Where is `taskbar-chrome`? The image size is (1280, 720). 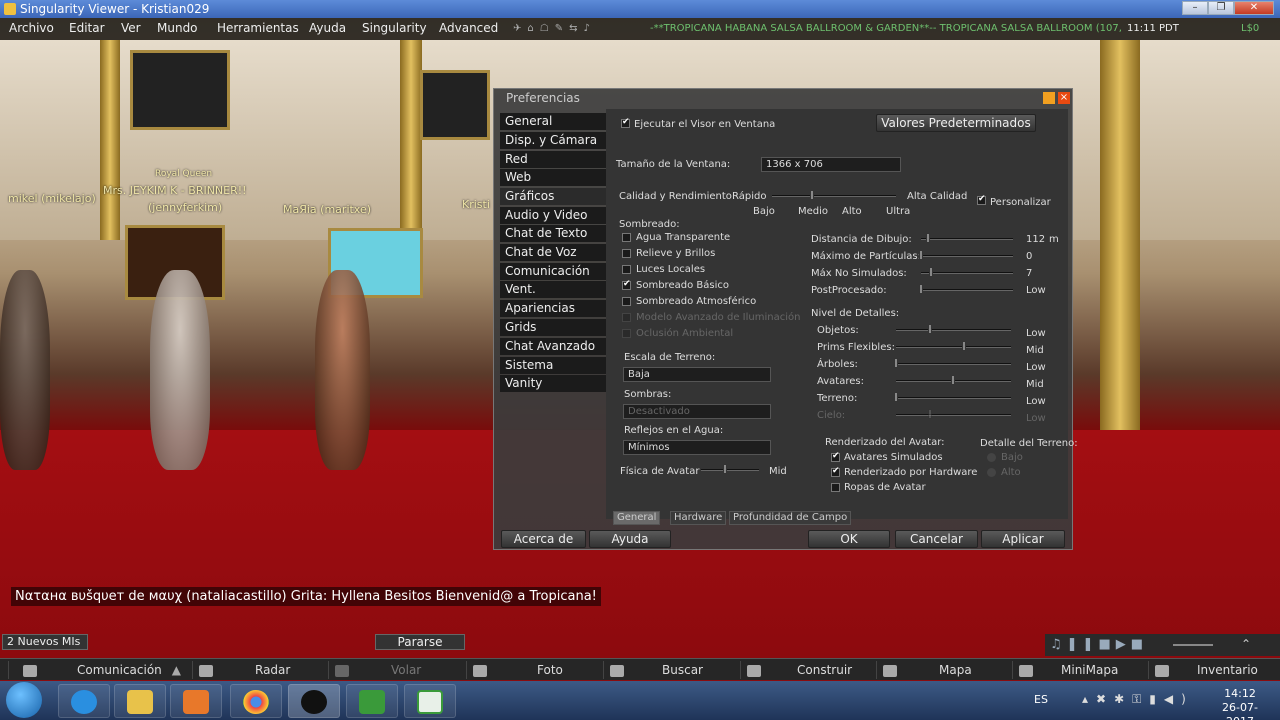
taskbar-chrome is located at coordinates (256, 701).